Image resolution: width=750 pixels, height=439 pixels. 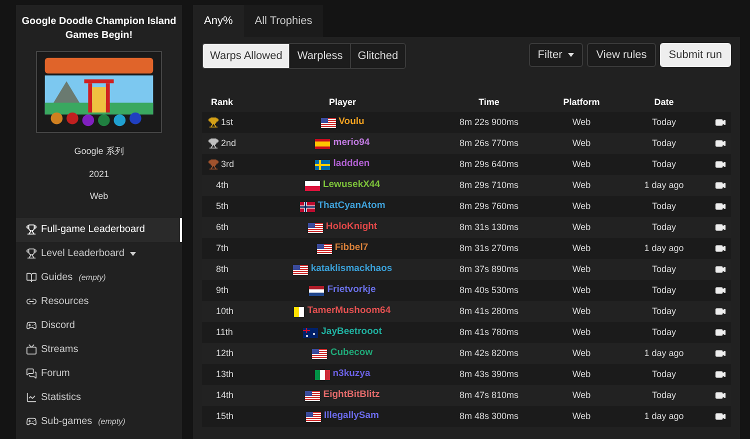 What do you see at coordinates (99, 302) in the screenshot?
I see `nav-item: Resources` at bounding box center [99, 302].